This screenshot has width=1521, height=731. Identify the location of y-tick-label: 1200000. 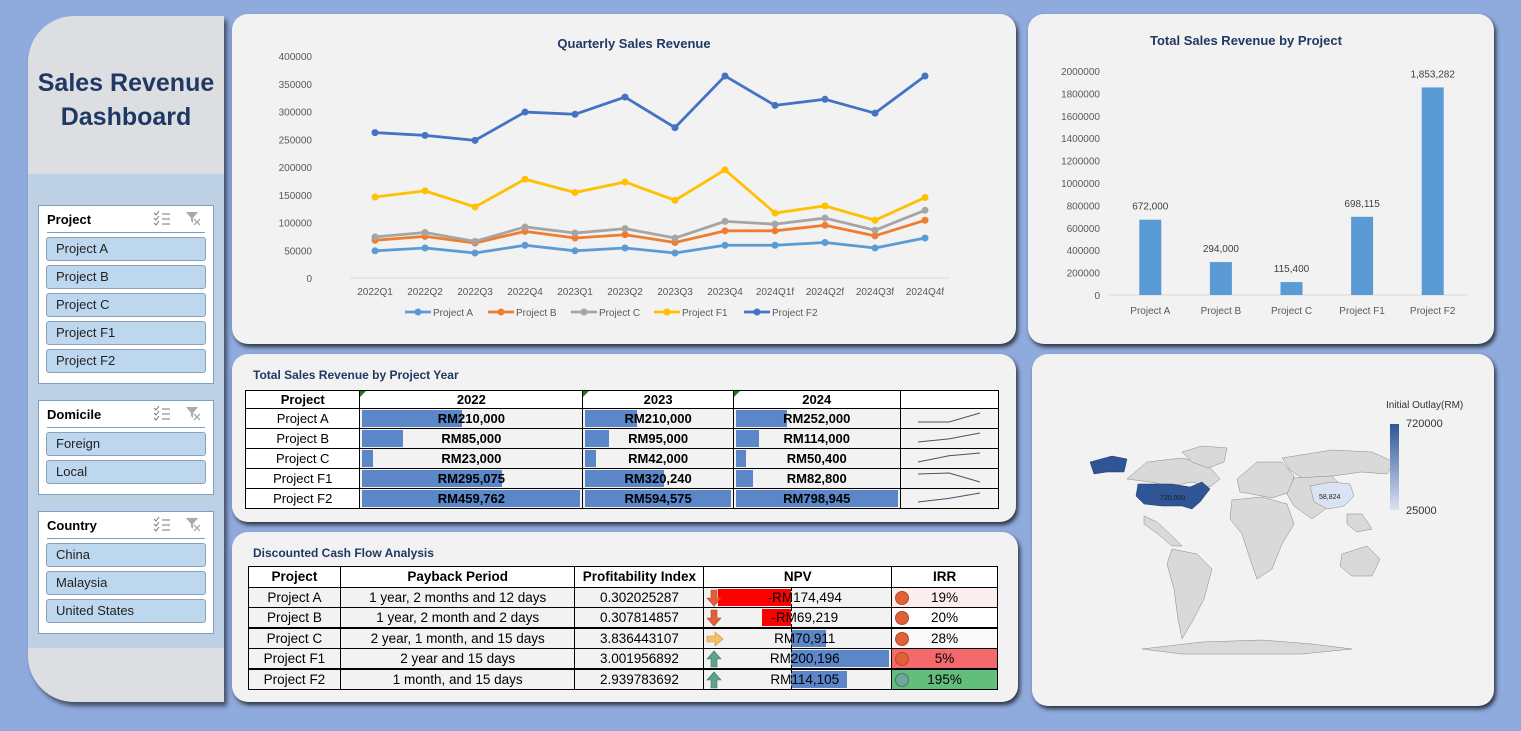
(1080, 162).